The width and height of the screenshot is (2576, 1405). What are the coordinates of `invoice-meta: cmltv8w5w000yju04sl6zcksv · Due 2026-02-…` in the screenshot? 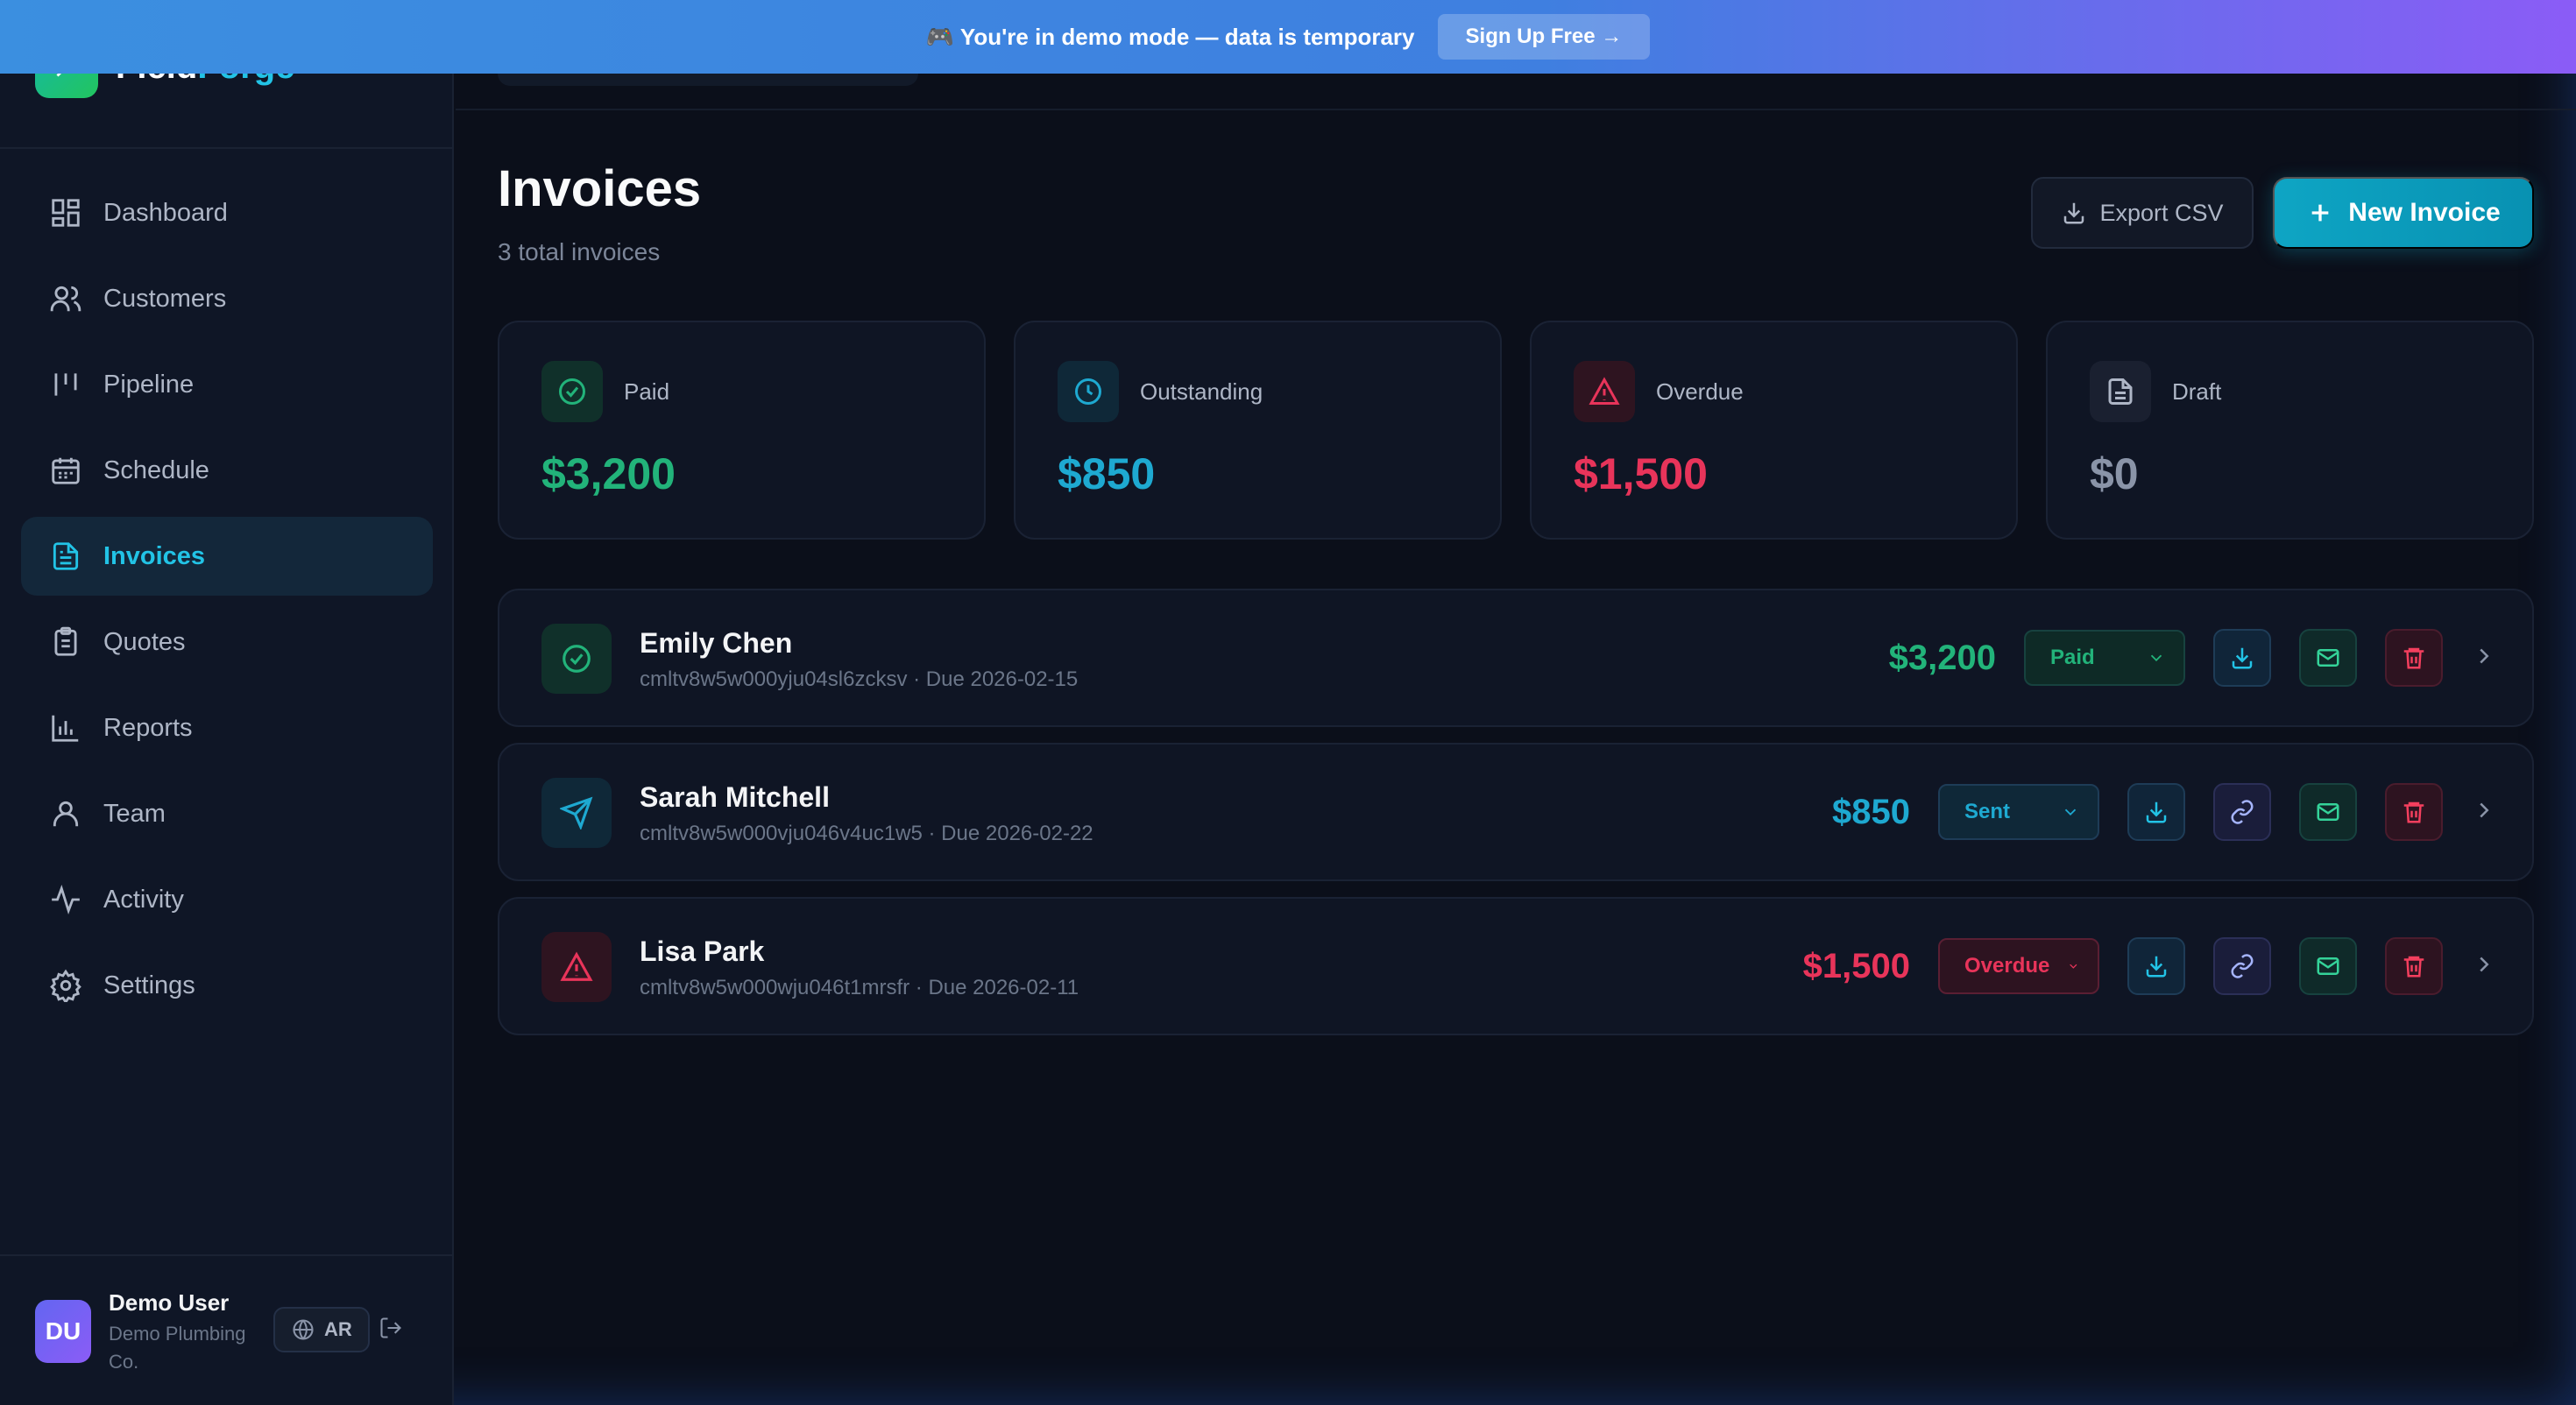 It's located at (859, 679).